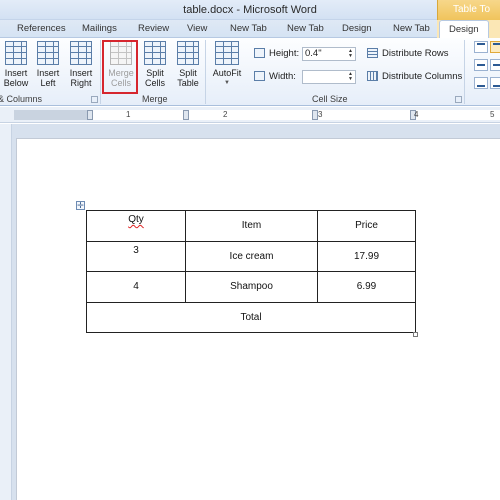 This screenshot has width=500, height=500. What do you see at coordinates (81, 73) in the screenshot?
I see `insert-right-label-1: Insert` at bounding box center [81, 73].